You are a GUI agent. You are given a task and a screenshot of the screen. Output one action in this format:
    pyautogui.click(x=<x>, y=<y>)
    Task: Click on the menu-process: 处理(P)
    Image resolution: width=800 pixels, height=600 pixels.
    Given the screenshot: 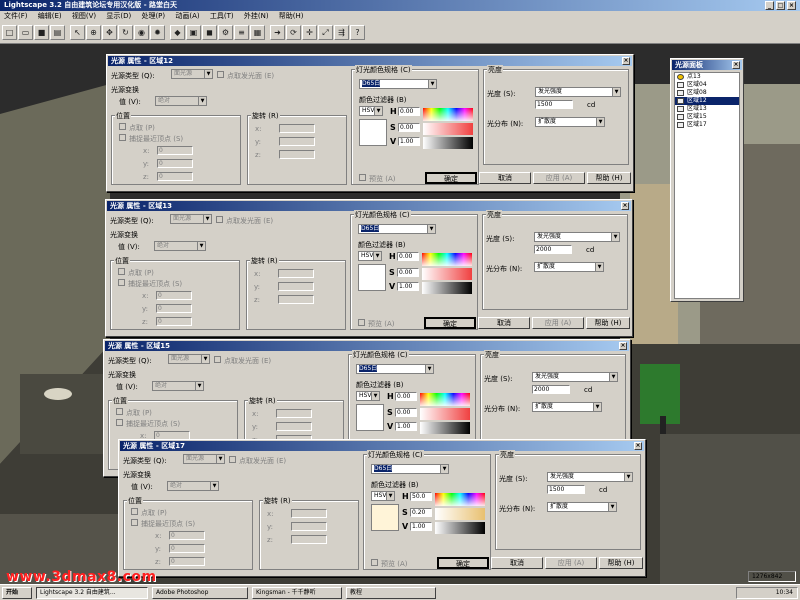 What is the action you would take?
    pyautogui.click(x=153, y=16)
    